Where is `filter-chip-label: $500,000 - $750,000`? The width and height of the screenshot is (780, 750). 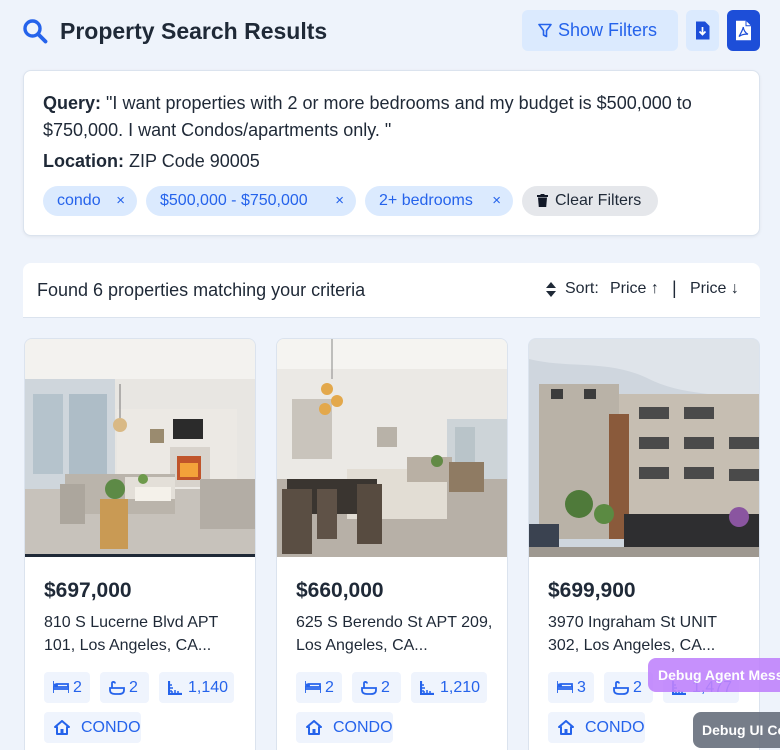 filter-chip-label: $500,000 - $750,000 is located at coordinates (234, 200).